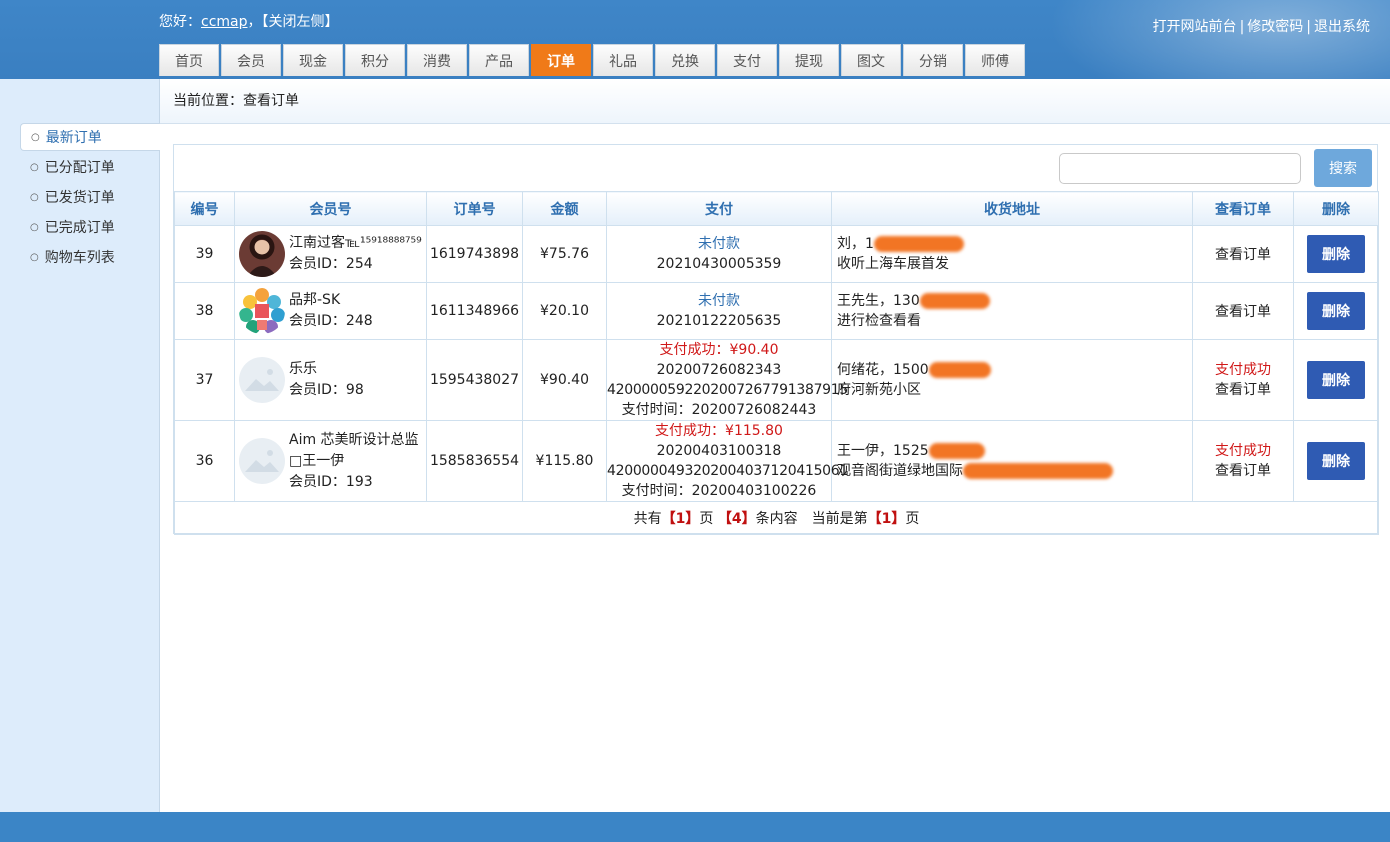  What do you see at coordinates (680, 519) in the screenshot?
I see `pager-total-pages: 【1】` at bounding box center [680, 519].